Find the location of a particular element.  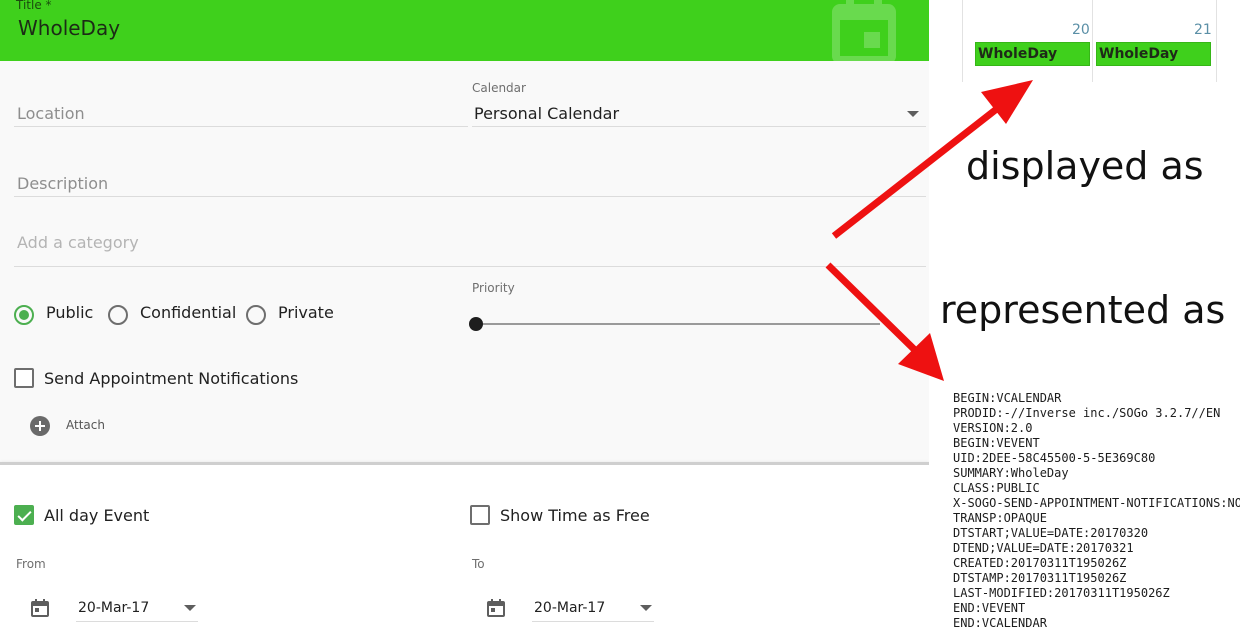

calendar-label: Calendar is located at coordinates (499, 88).